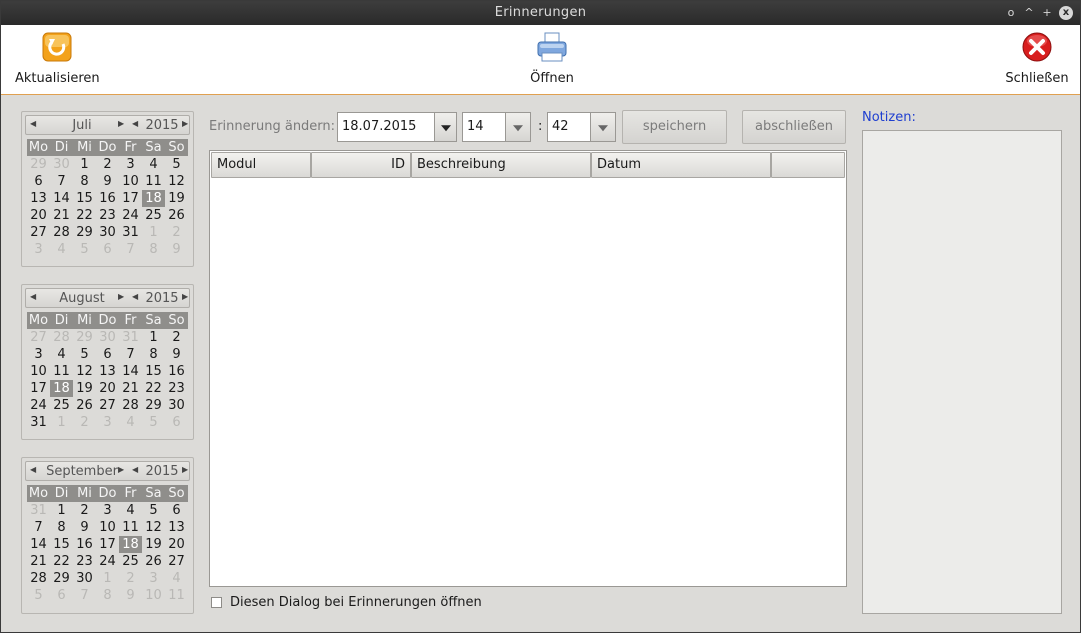 This screenshot has height=633, width=1081. What do you see at coordinates (57, 58) in the screenshot?
I see `refresh-button: Aktualisieren` at bounding box center [57, 58].